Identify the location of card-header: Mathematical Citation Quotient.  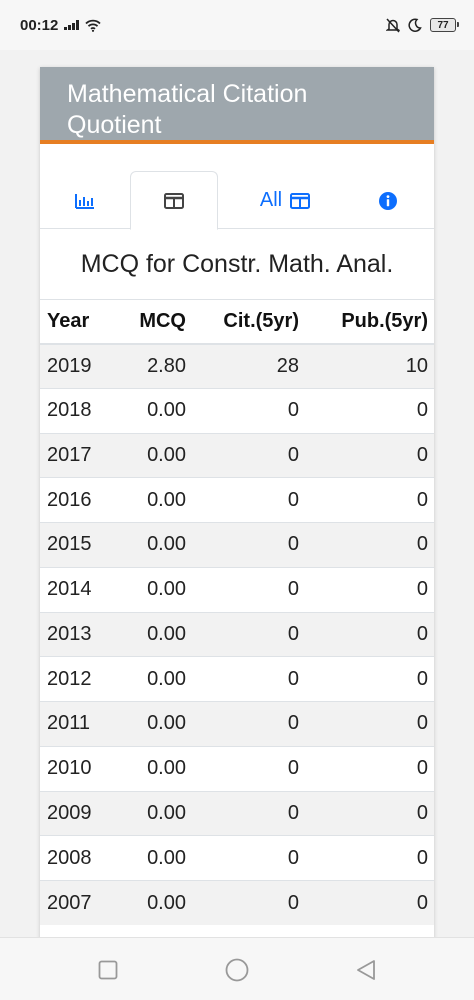
(237, 105).